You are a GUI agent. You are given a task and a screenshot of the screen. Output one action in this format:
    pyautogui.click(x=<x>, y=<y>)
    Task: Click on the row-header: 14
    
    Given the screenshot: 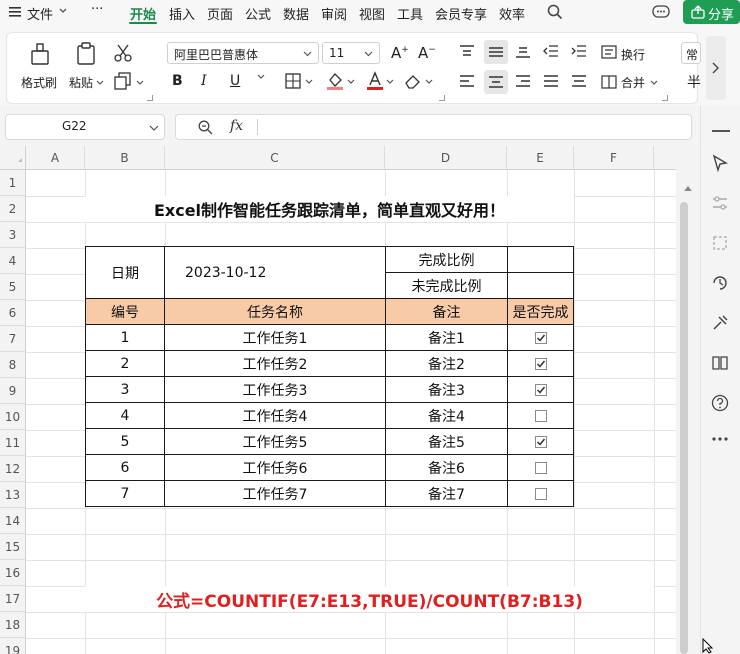 What is the action you would take?
    pyautogui.click(x=13, y=521)
    